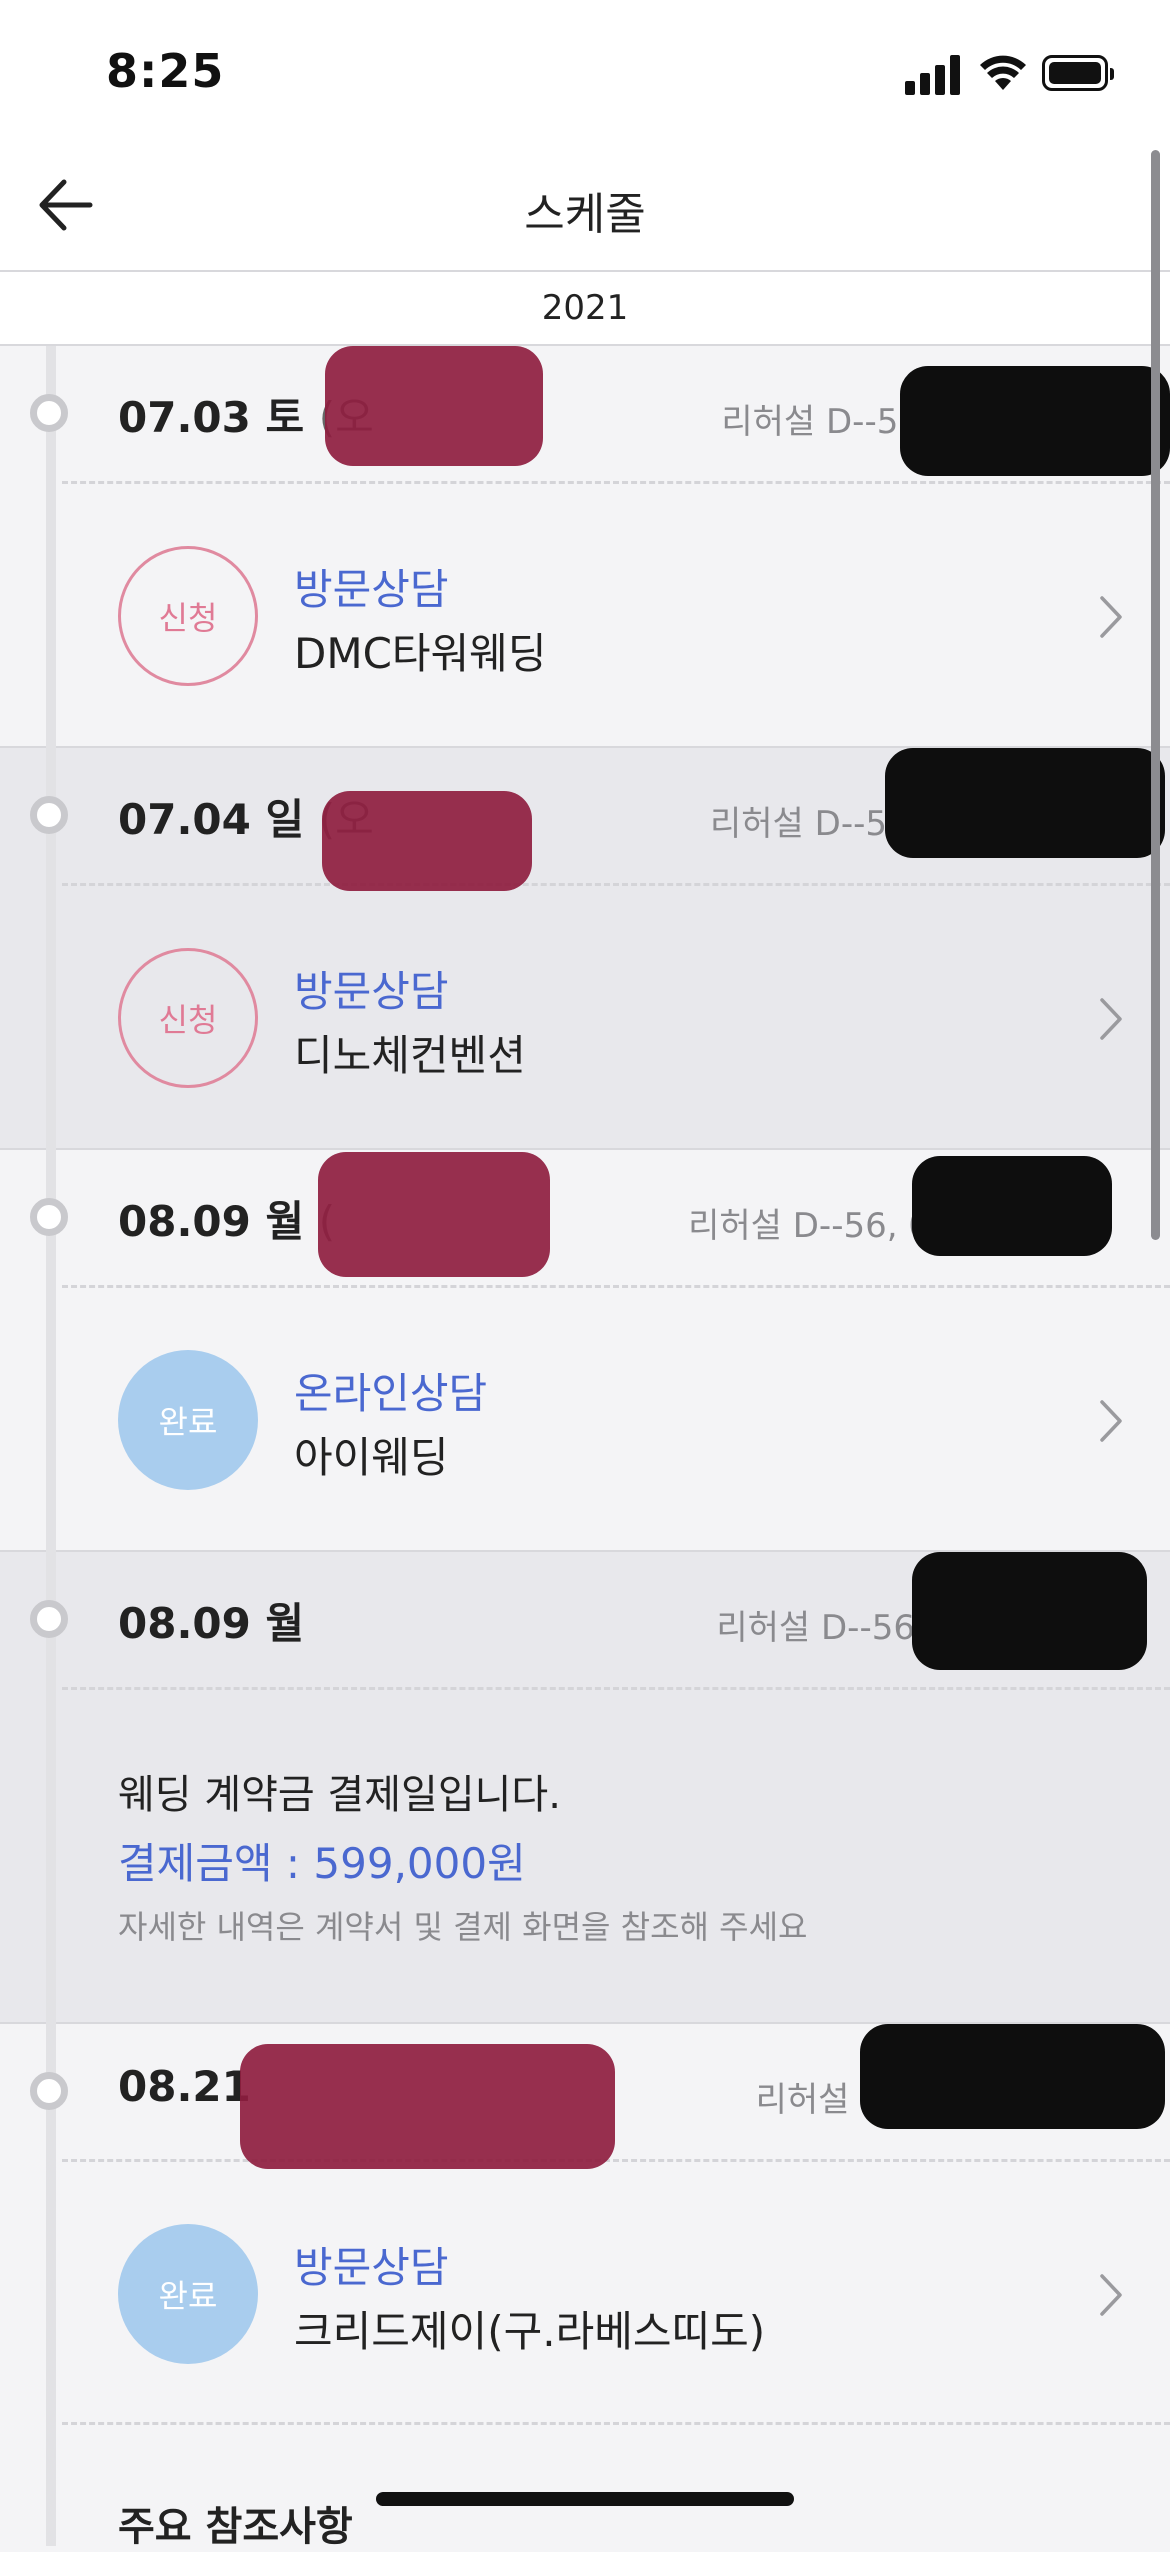 This screenshot has width=1170, height=2552. Describe the element at coordinates (1155, 695) in the screenshot. I see `scrollbar` at that location.